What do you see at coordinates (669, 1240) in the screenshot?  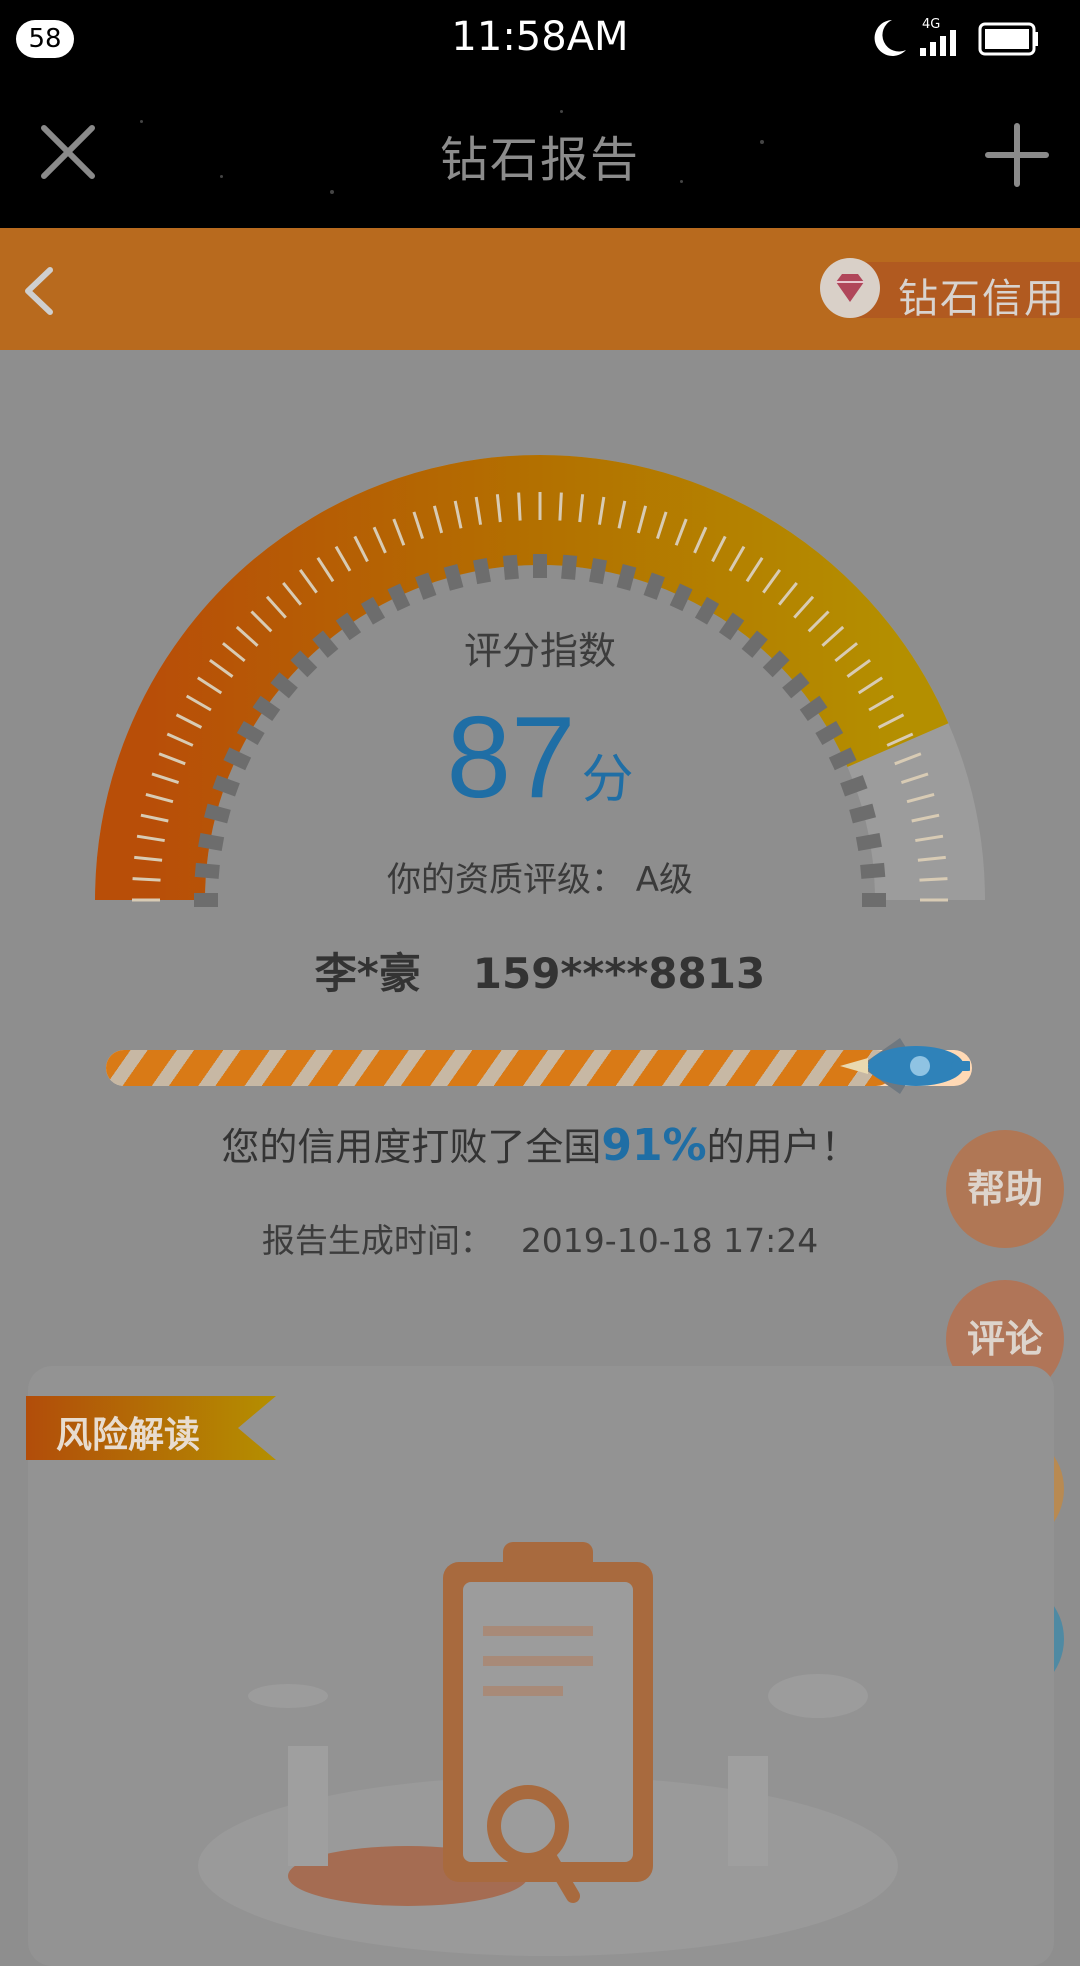 I see `report-time-value: 2019-10-18 17:24` at bounding box center [669, 1240].